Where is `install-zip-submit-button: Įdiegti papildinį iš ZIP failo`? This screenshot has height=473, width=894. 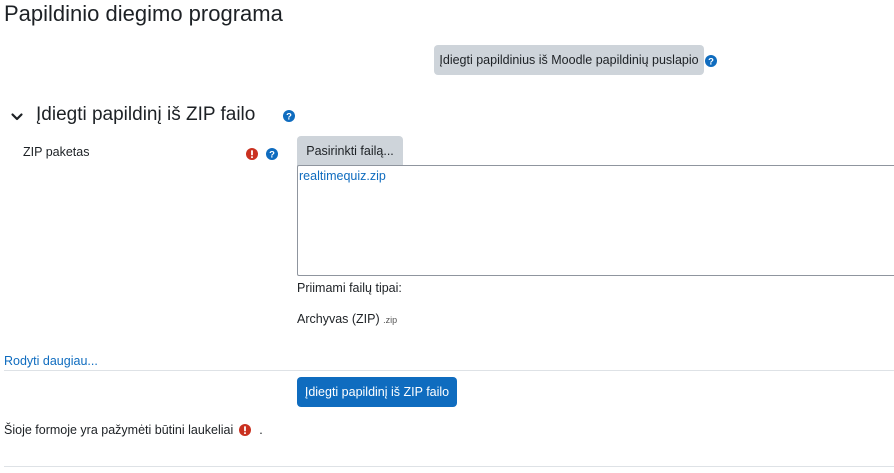
install-zip-submit-button: Įdiegti papildinį iš ZIP failo is located at coordinates (377, 392).